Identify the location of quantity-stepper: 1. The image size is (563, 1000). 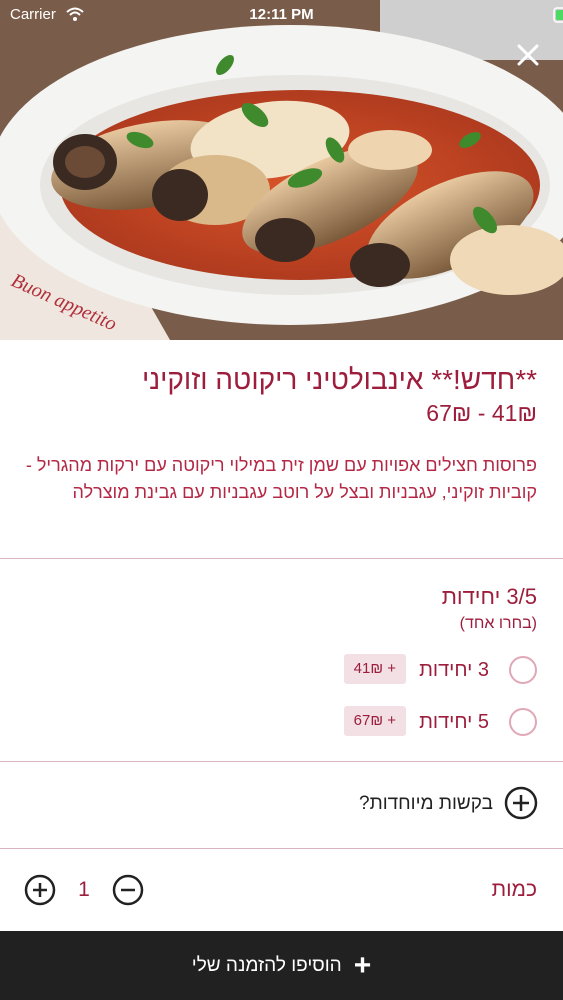
(84, 890).